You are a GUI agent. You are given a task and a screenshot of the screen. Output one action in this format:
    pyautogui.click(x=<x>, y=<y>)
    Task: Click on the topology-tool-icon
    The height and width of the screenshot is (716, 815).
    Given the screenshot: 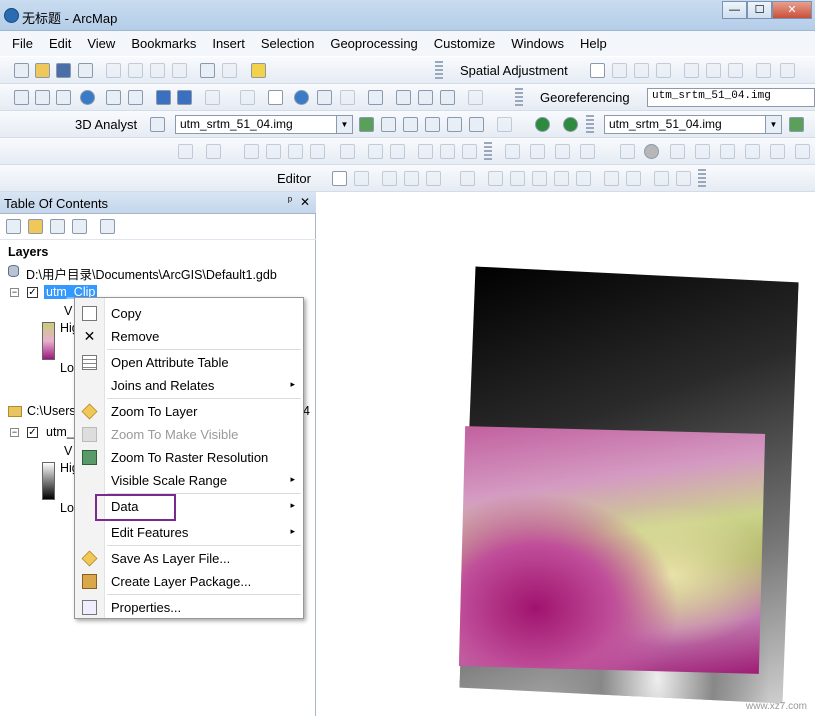 What is the action you would take?
    pyautogui.click(x=185, y=151)
    